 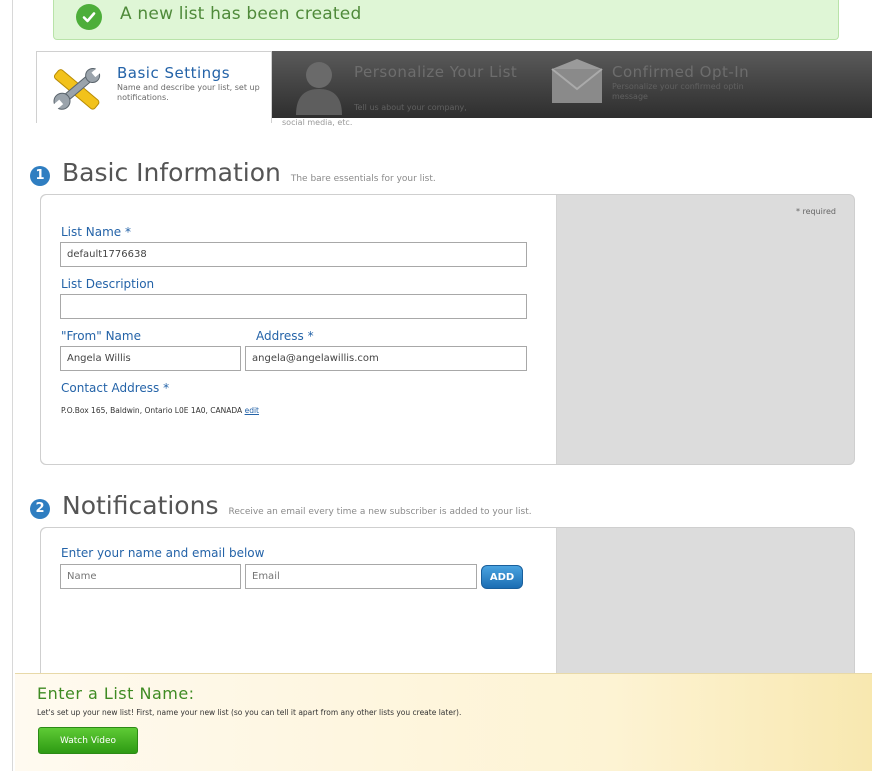 I want to click on add-button: ADD, so click(x=502, y=577).